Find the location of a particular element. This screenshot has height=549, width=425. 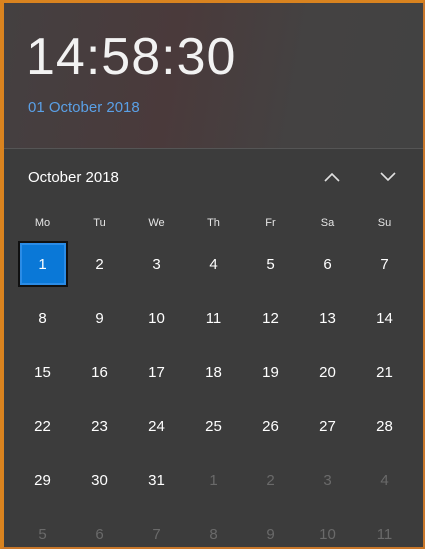

calendar-day: 12 is located at coordinates (270, 318).